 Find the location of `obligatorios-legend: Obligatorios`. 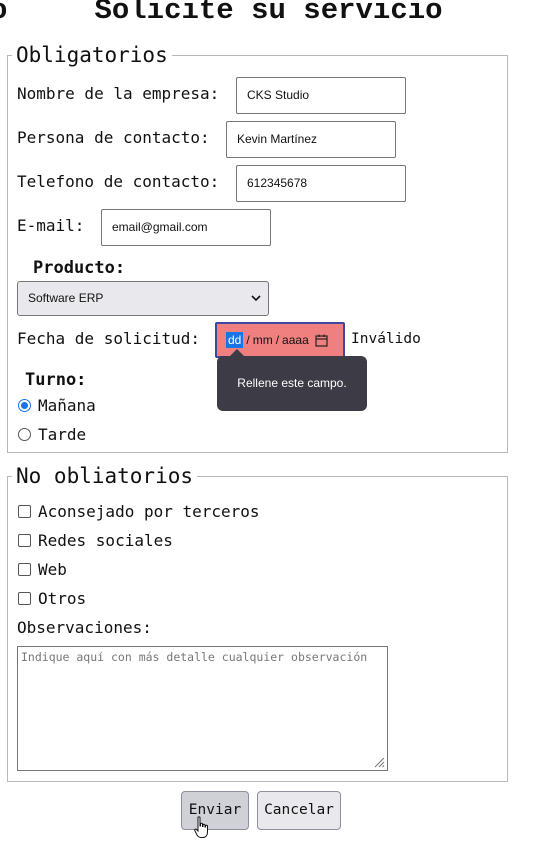

obligatorios-legend: Obligatorios is located at coordinates (92, 55).